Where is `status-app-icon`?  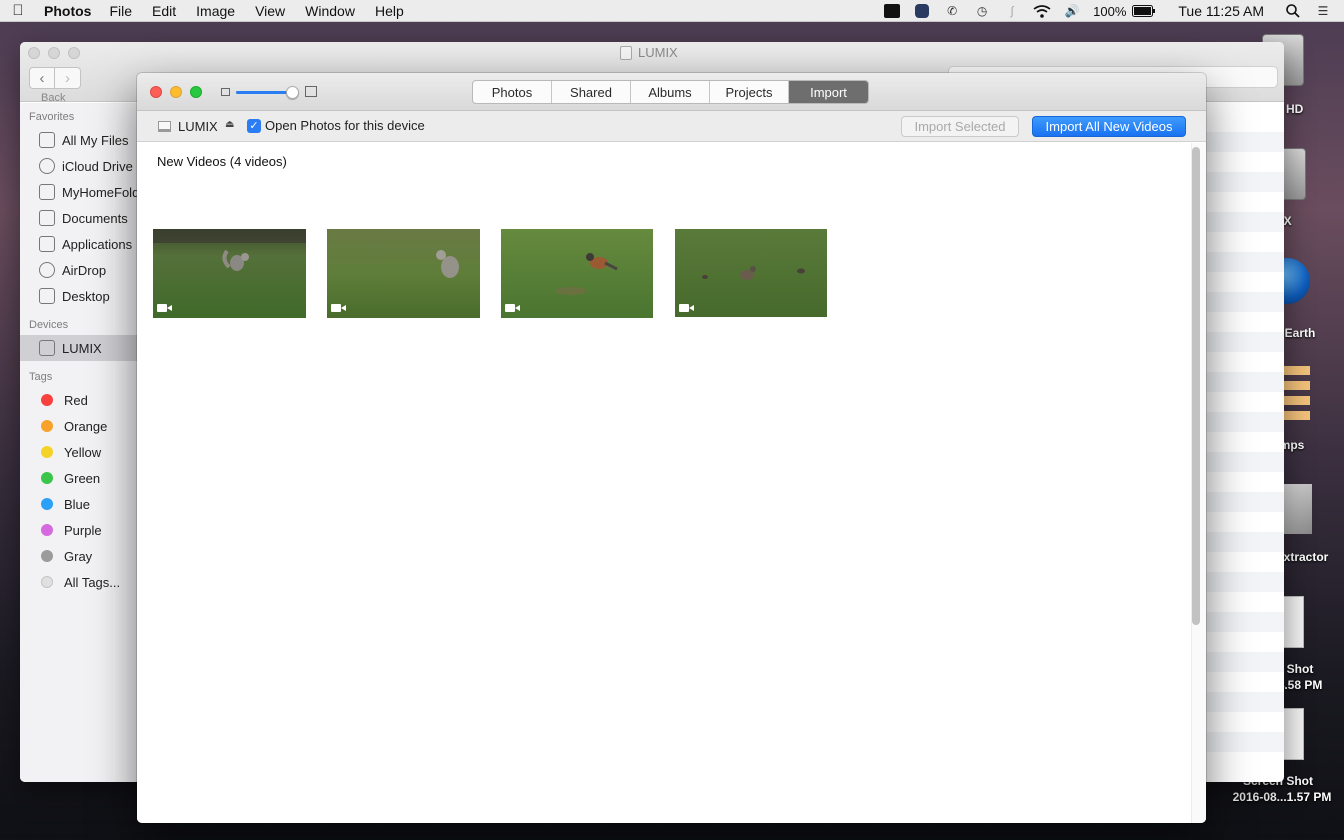
status-app-icon is located at coordinates (892, 11).